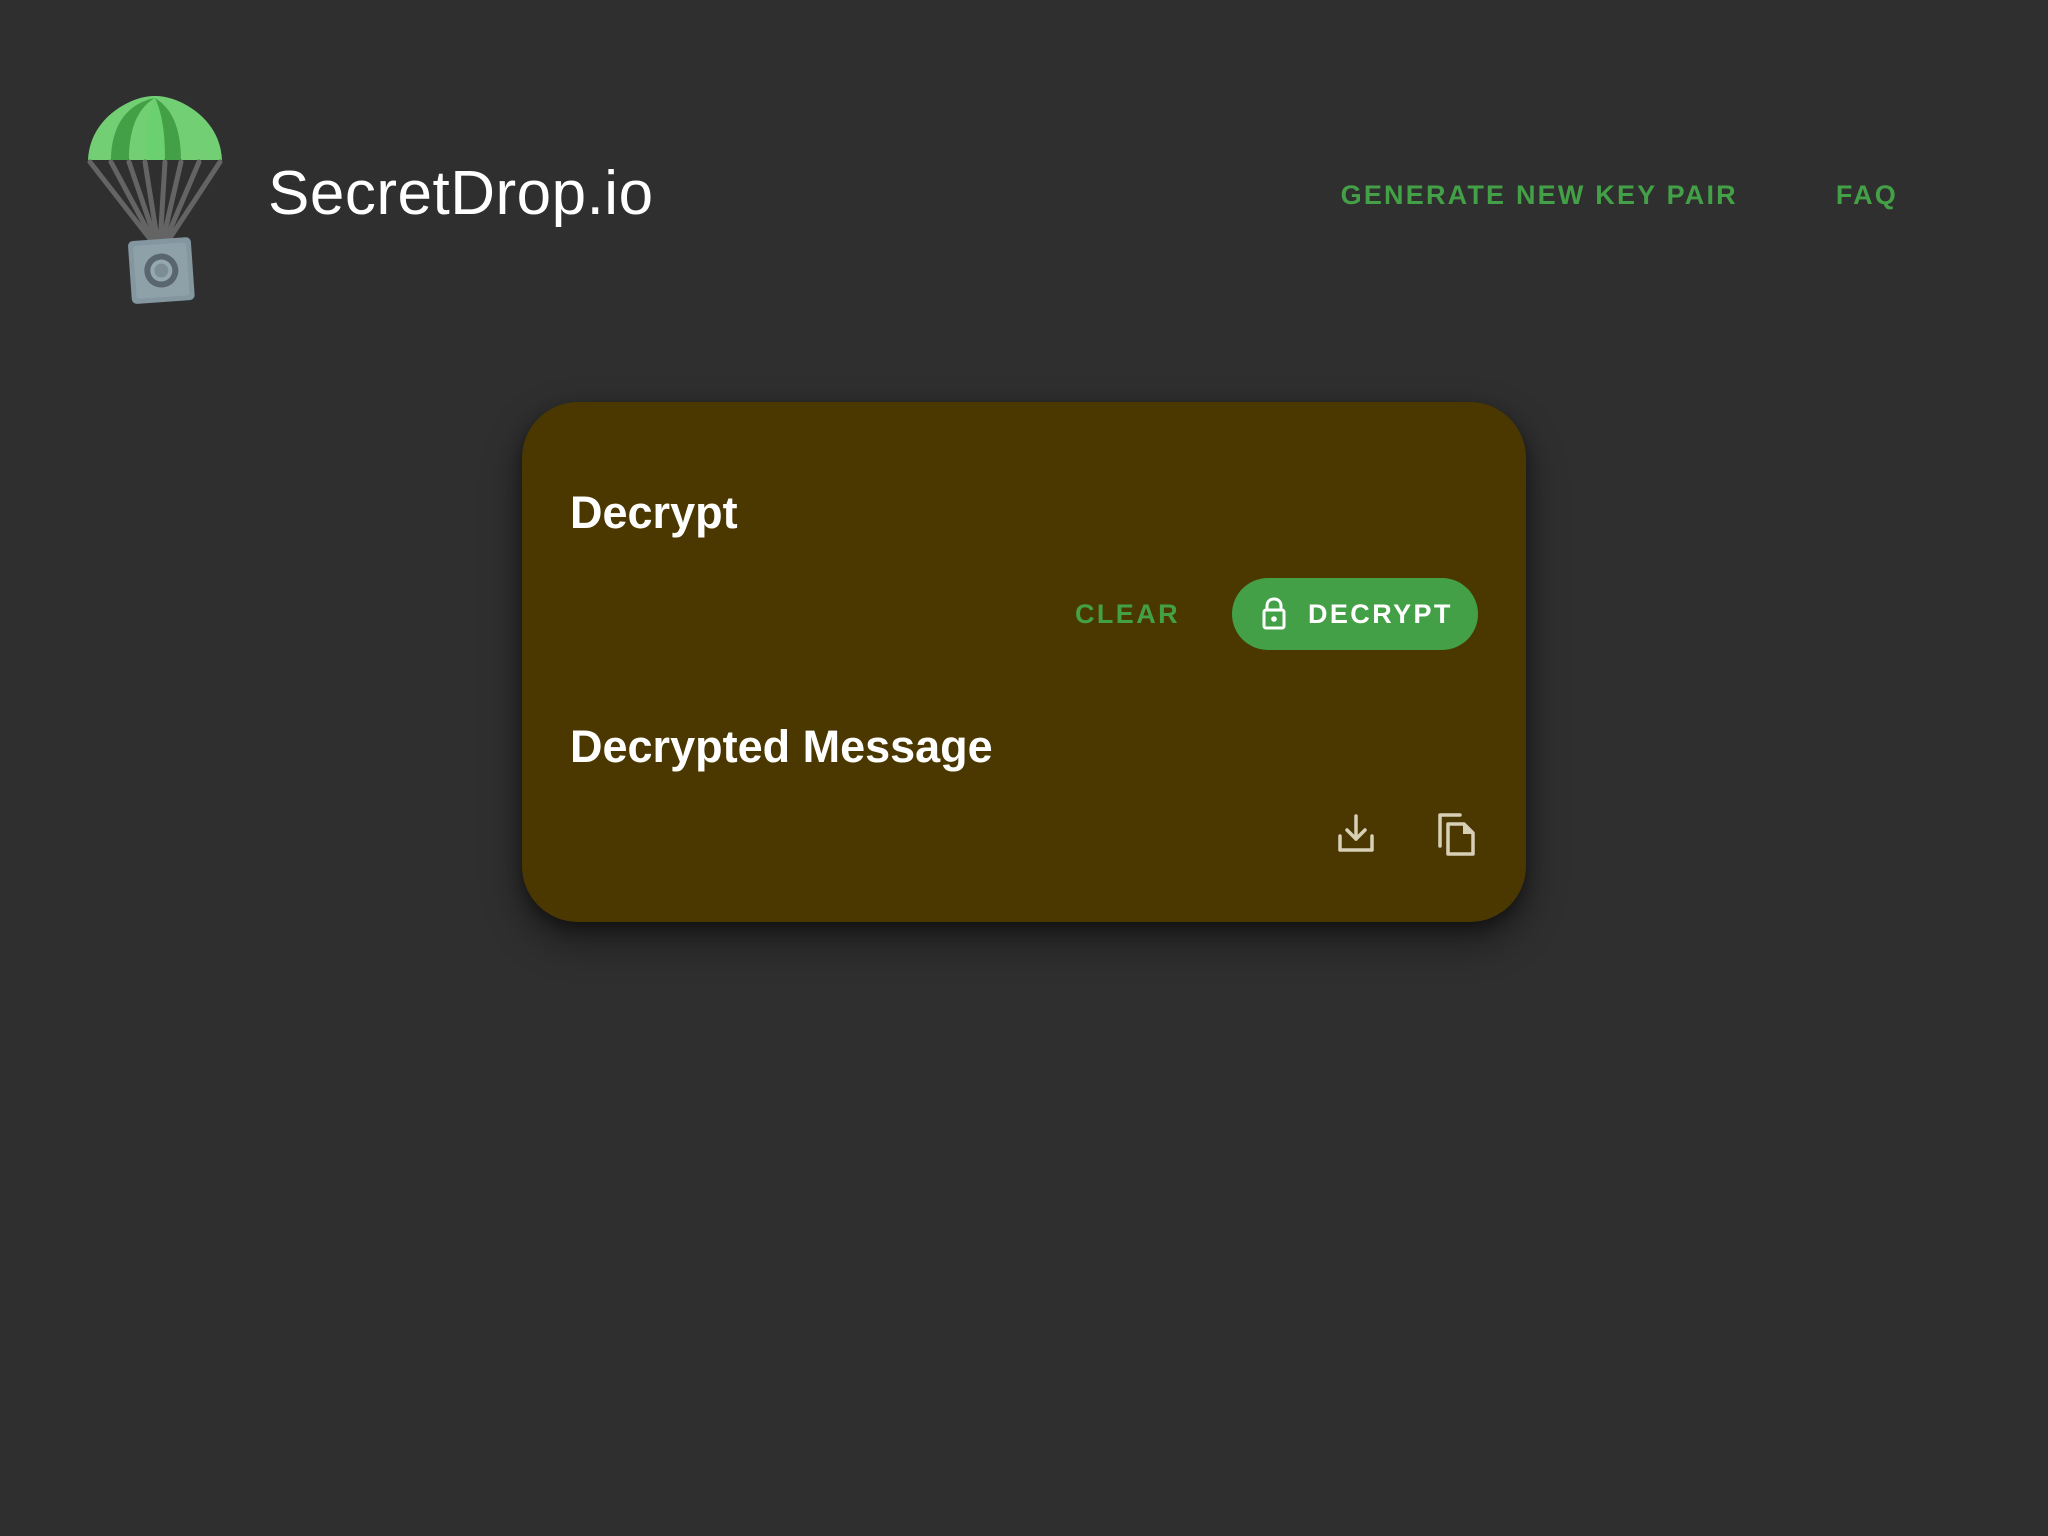 Image resolution: width=2048 pixels, height=1536 pixels. I want to click on copy-icon, so click(1456, 834).